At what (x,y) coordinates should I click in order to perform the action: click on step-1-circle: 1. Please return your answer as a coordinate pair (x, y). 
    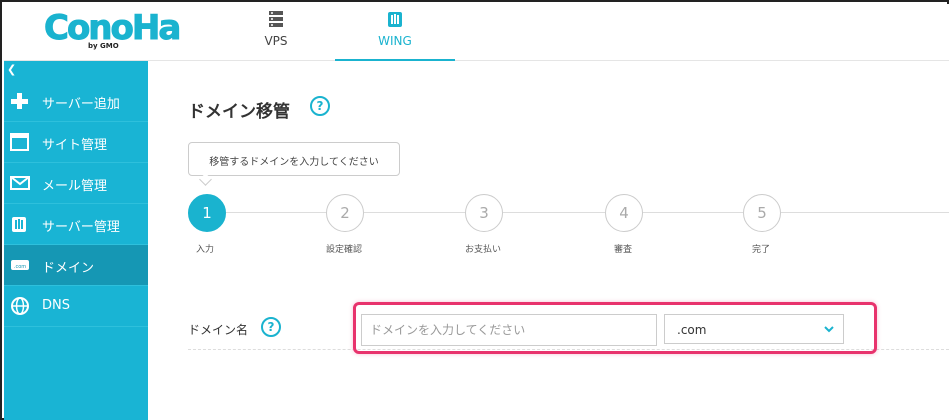
    Looking at the image, I should click on (207, 213).